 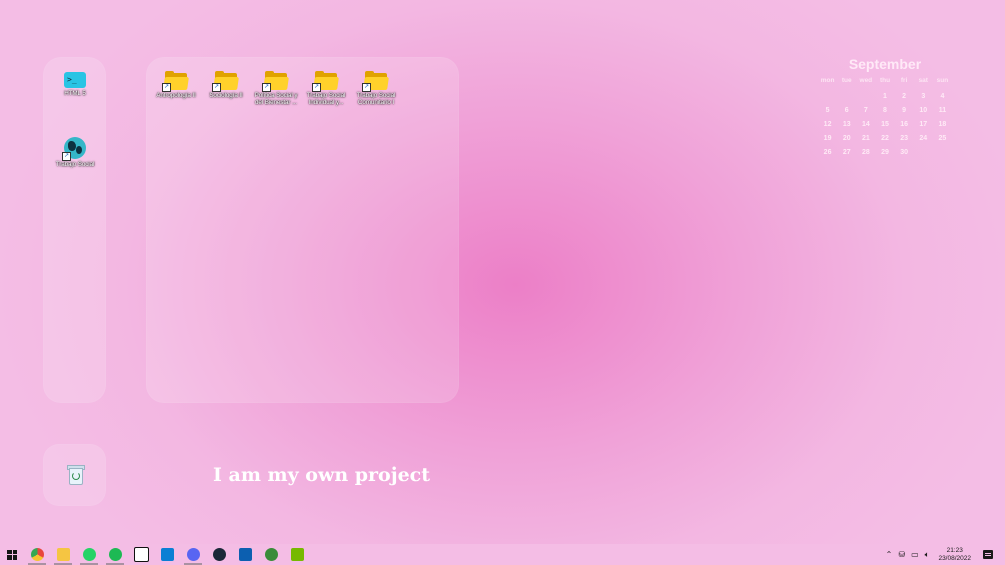 I want to click on folder-label: Trabajo Social Comunitario I, so click(x=376, y=99).